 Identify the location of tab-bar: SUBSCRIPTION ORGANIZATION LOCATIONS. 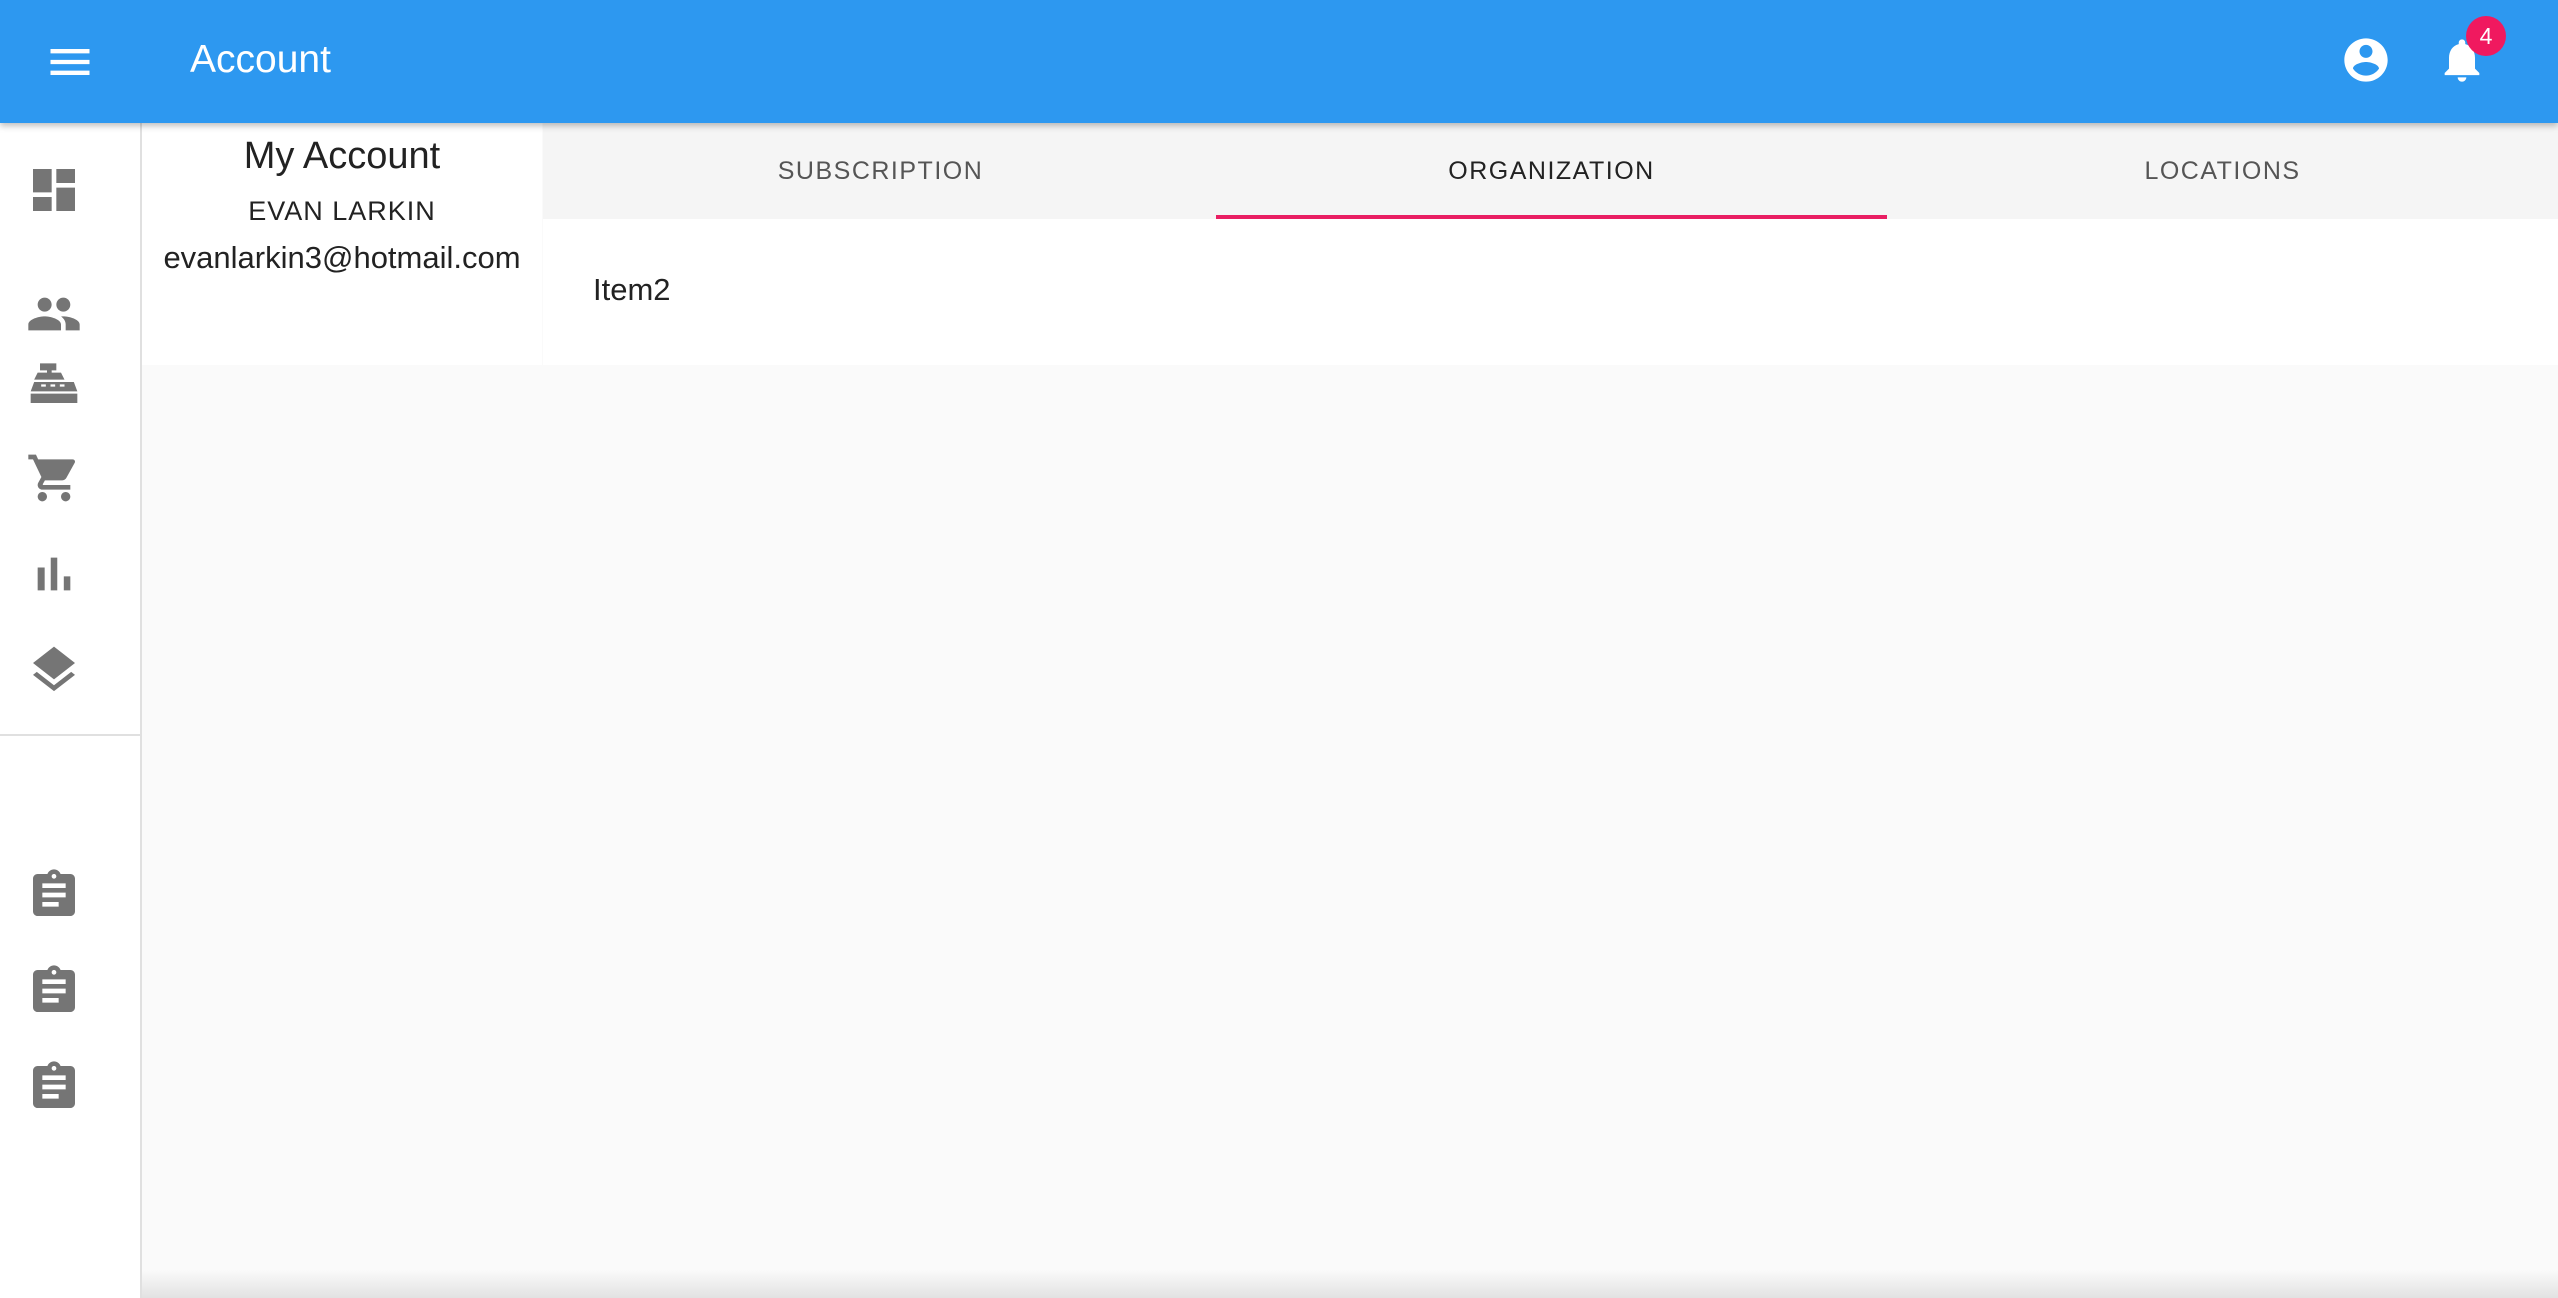
(1550, 171).